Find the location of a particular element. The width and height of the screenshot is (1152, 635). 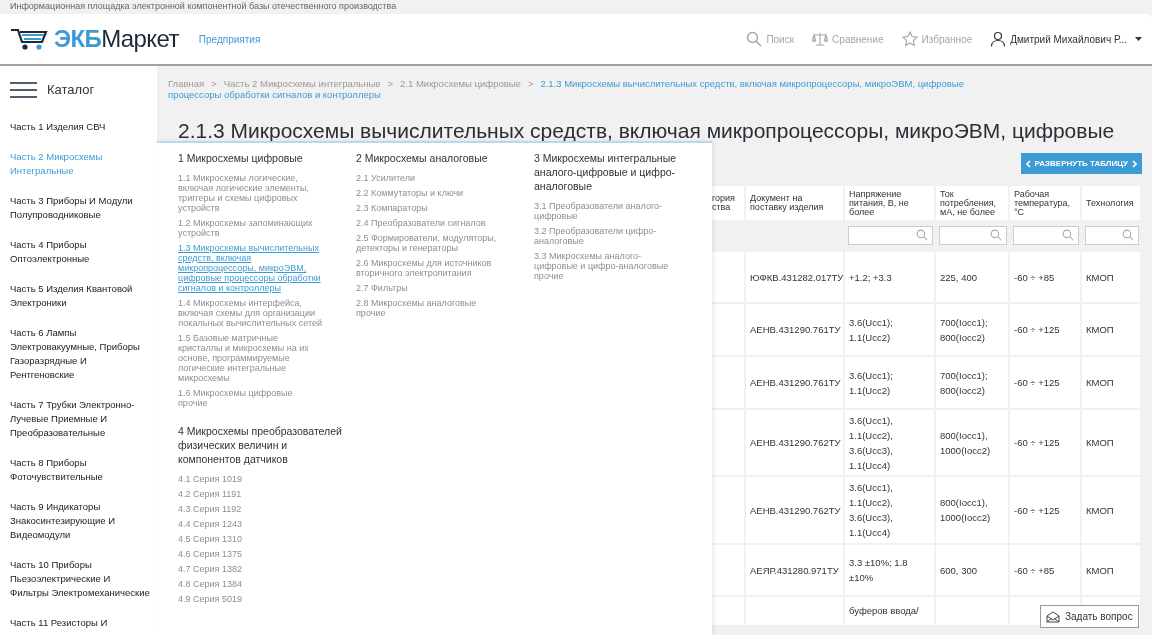

subcategory-link: 1.1 Микросхемы логические, включая логические элементы, триггеры и схемы цифровых устройств is located at coordinates (258, 193).